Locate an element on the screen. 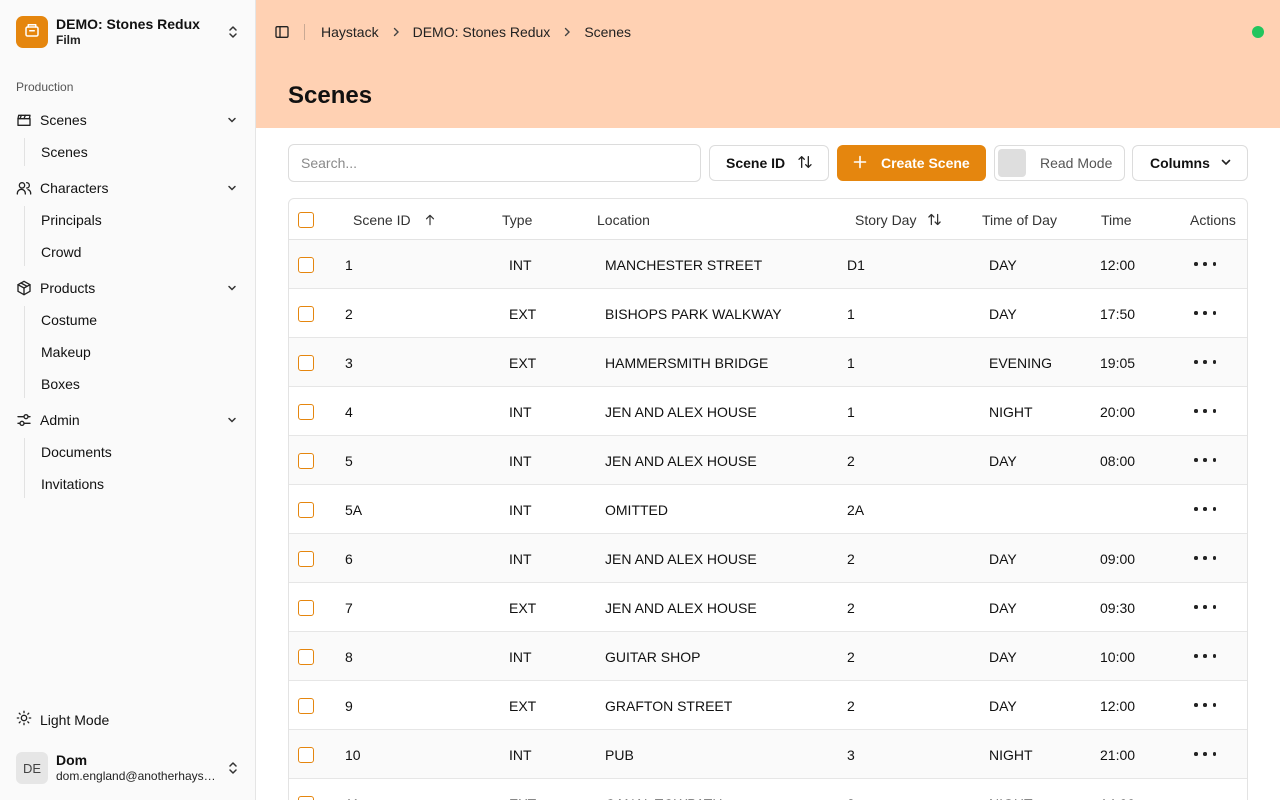 The height and width of the screenshot is (800, 1280). nav-group-products: Products is located at coordinates (128, 288).